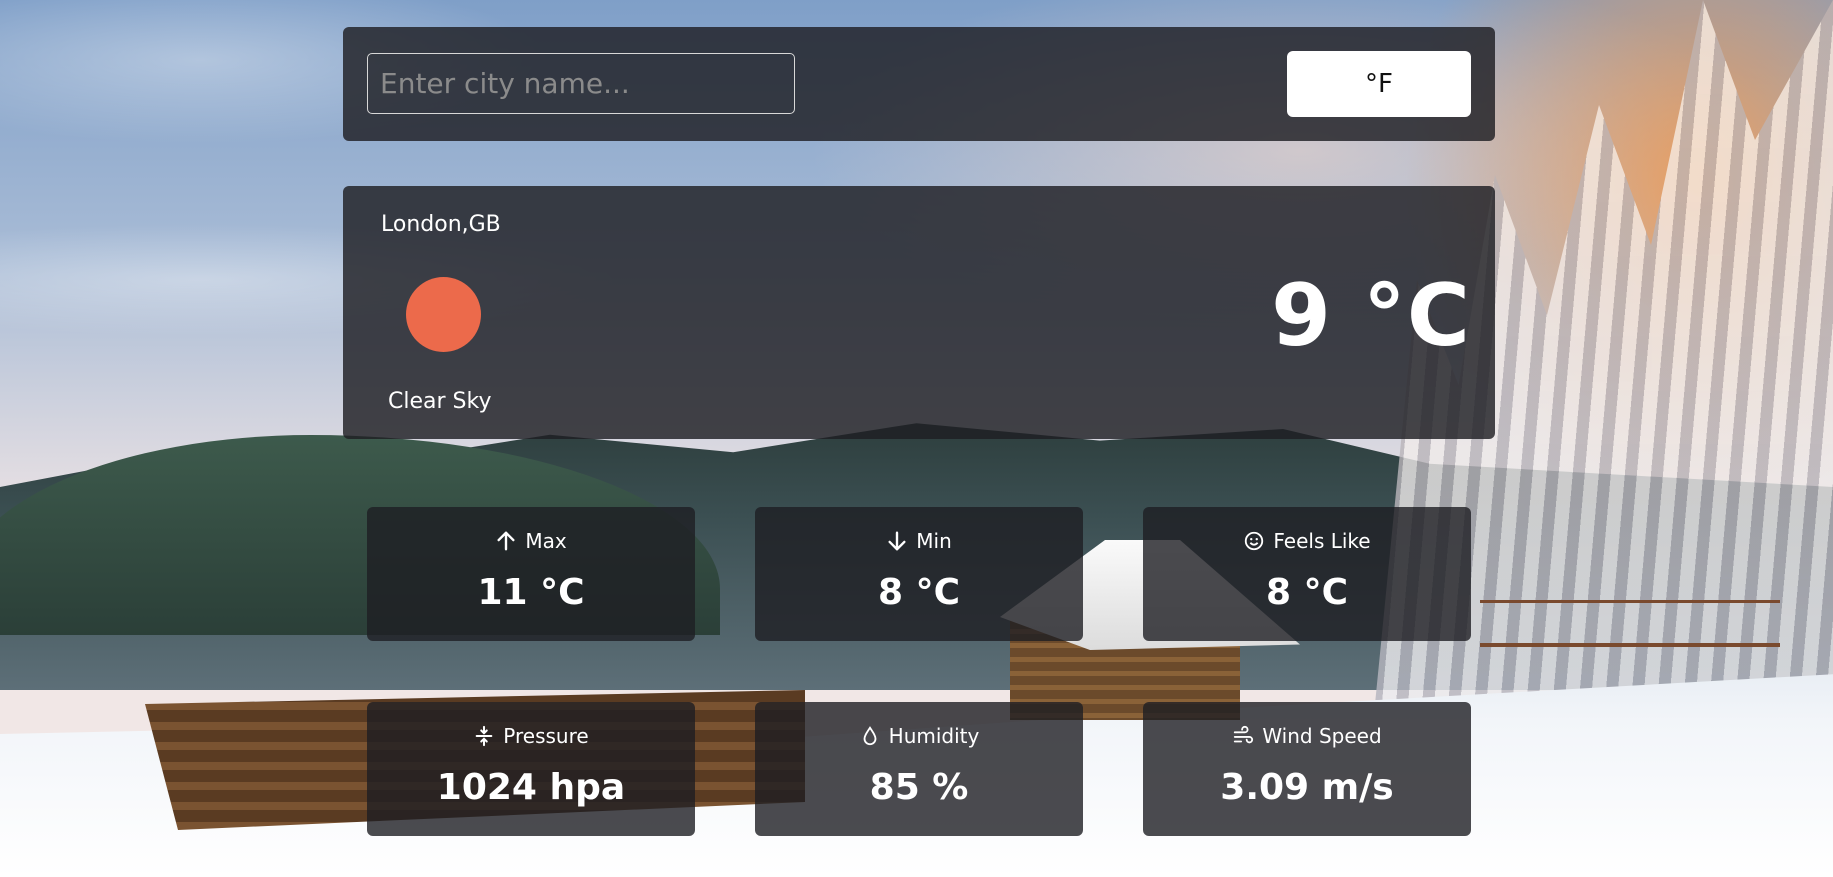 The height and width of the screenshot is (877, 1833). What do you see at coordinates (1371, 316) in the screenshot?
I see `current-temperature: 9 °C` at bounding box center [1371, 316].